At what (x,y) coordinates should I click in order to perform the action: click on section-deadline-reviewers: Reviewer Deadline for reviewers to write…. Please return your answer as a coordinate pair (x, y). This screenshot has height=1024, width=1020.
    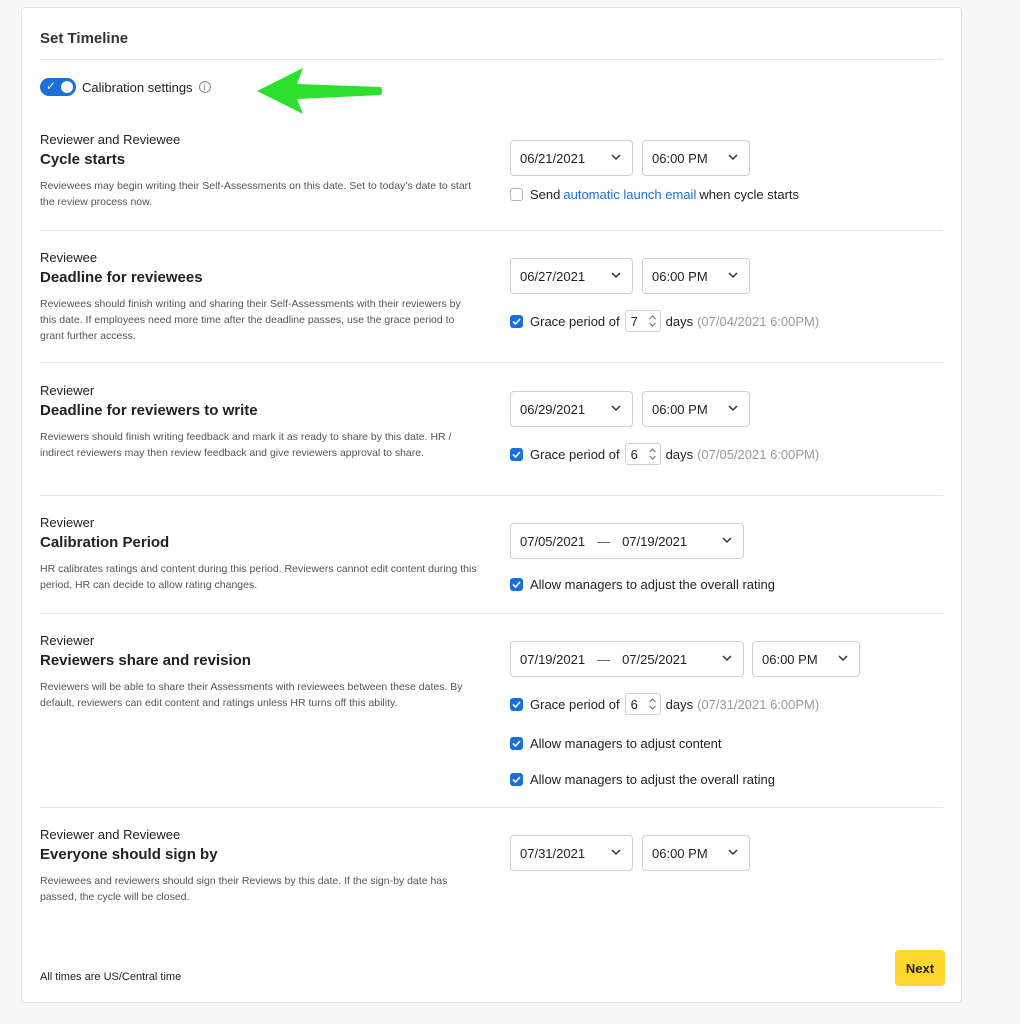
    Looking at the image, I should click on (491, 438).